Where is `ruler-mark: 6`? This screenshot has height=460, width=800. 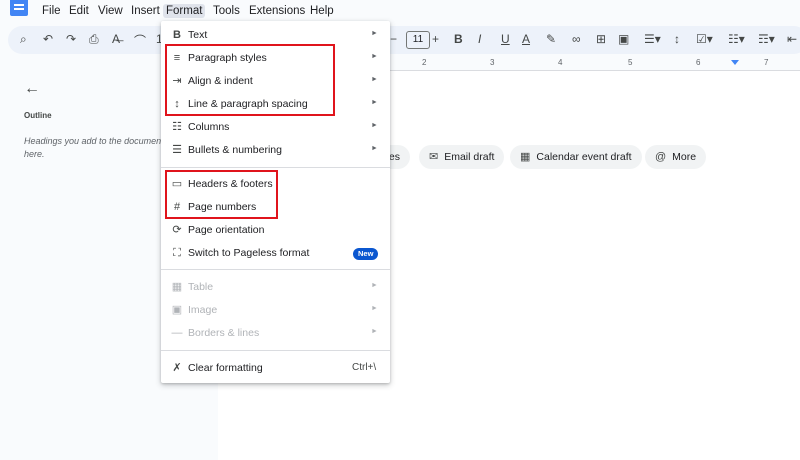 ruler-mark: 6 is located at coordinates (698, 62).